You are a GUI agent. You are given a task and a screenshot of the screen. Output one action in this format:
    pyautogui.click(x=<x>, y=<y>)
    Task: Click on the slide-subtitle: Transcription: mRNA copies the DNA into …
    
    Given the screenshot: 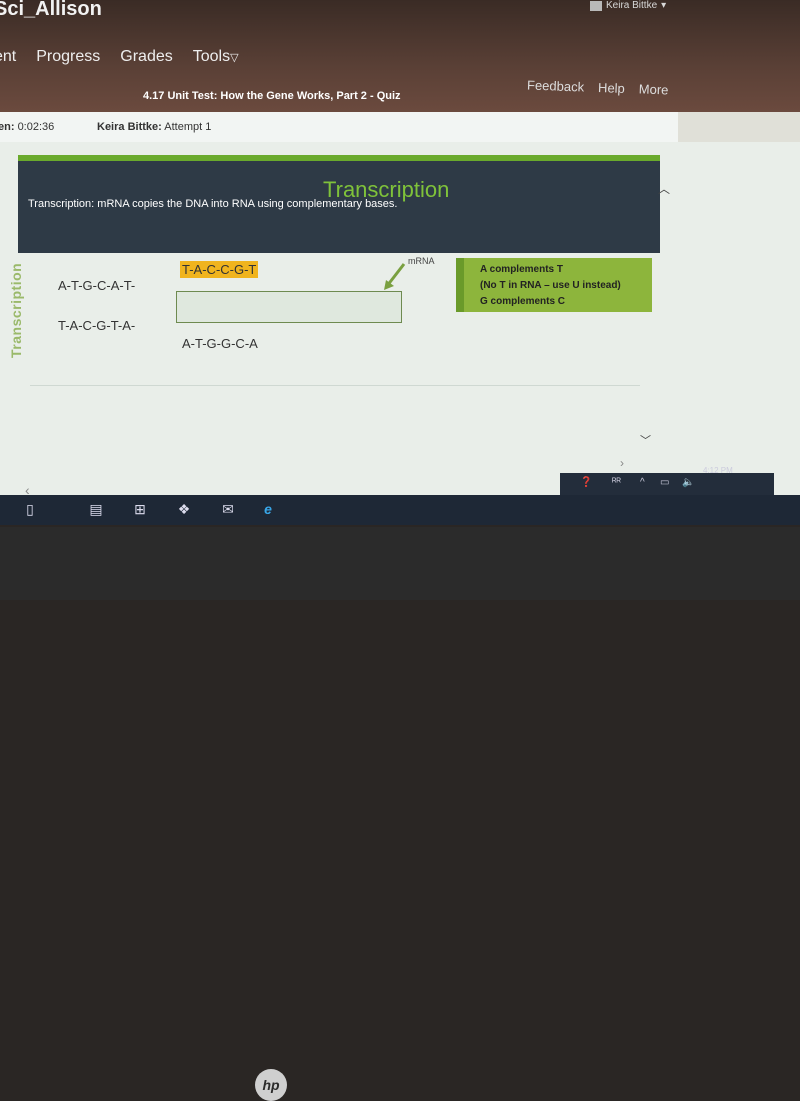 What is the action you would take?
    pyautogui.click(x=213, y=204)
    